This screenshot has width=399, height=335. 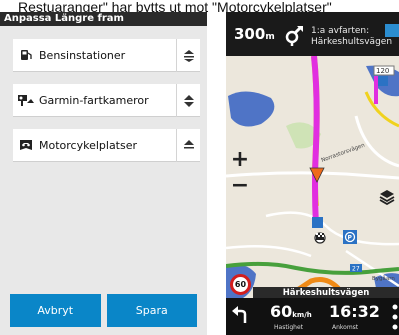 I want to click on poi-item-fuel: Bensinstationer, so click(x=106, y=55).